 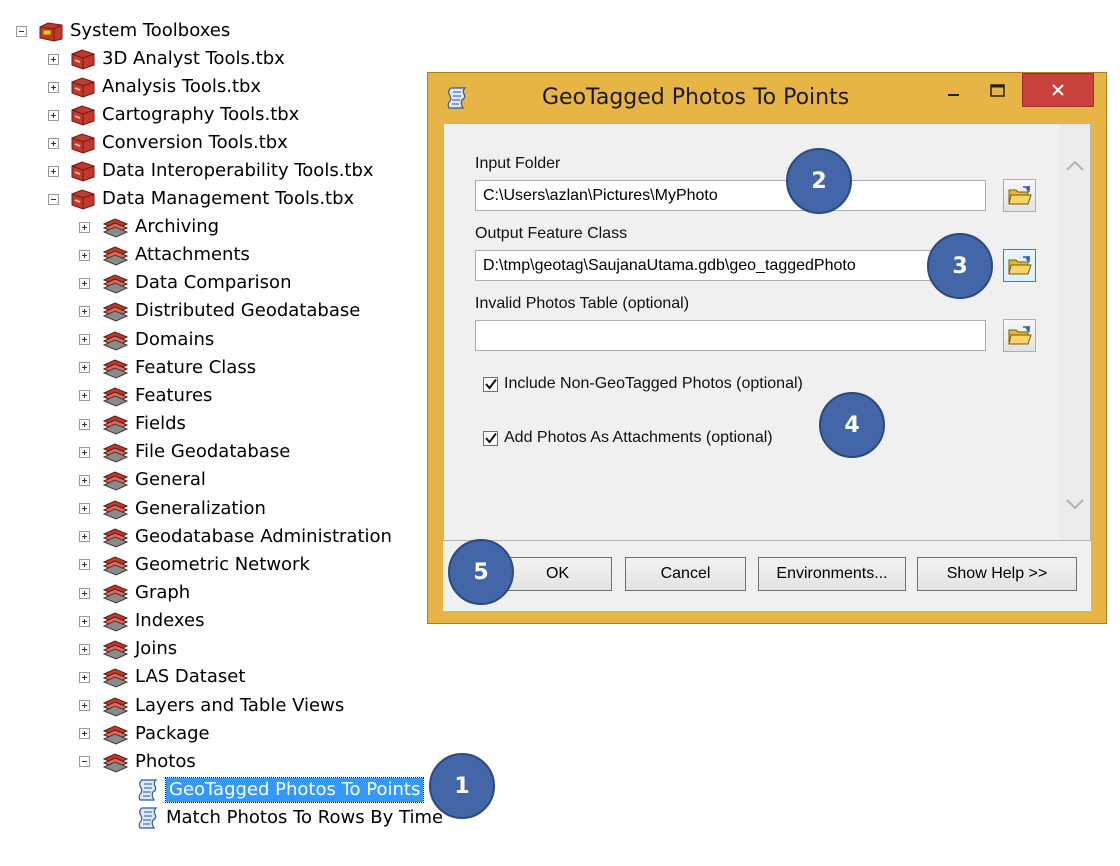 I want to click on tree-node-toolset: Archiving, so click(x=149, y=227).